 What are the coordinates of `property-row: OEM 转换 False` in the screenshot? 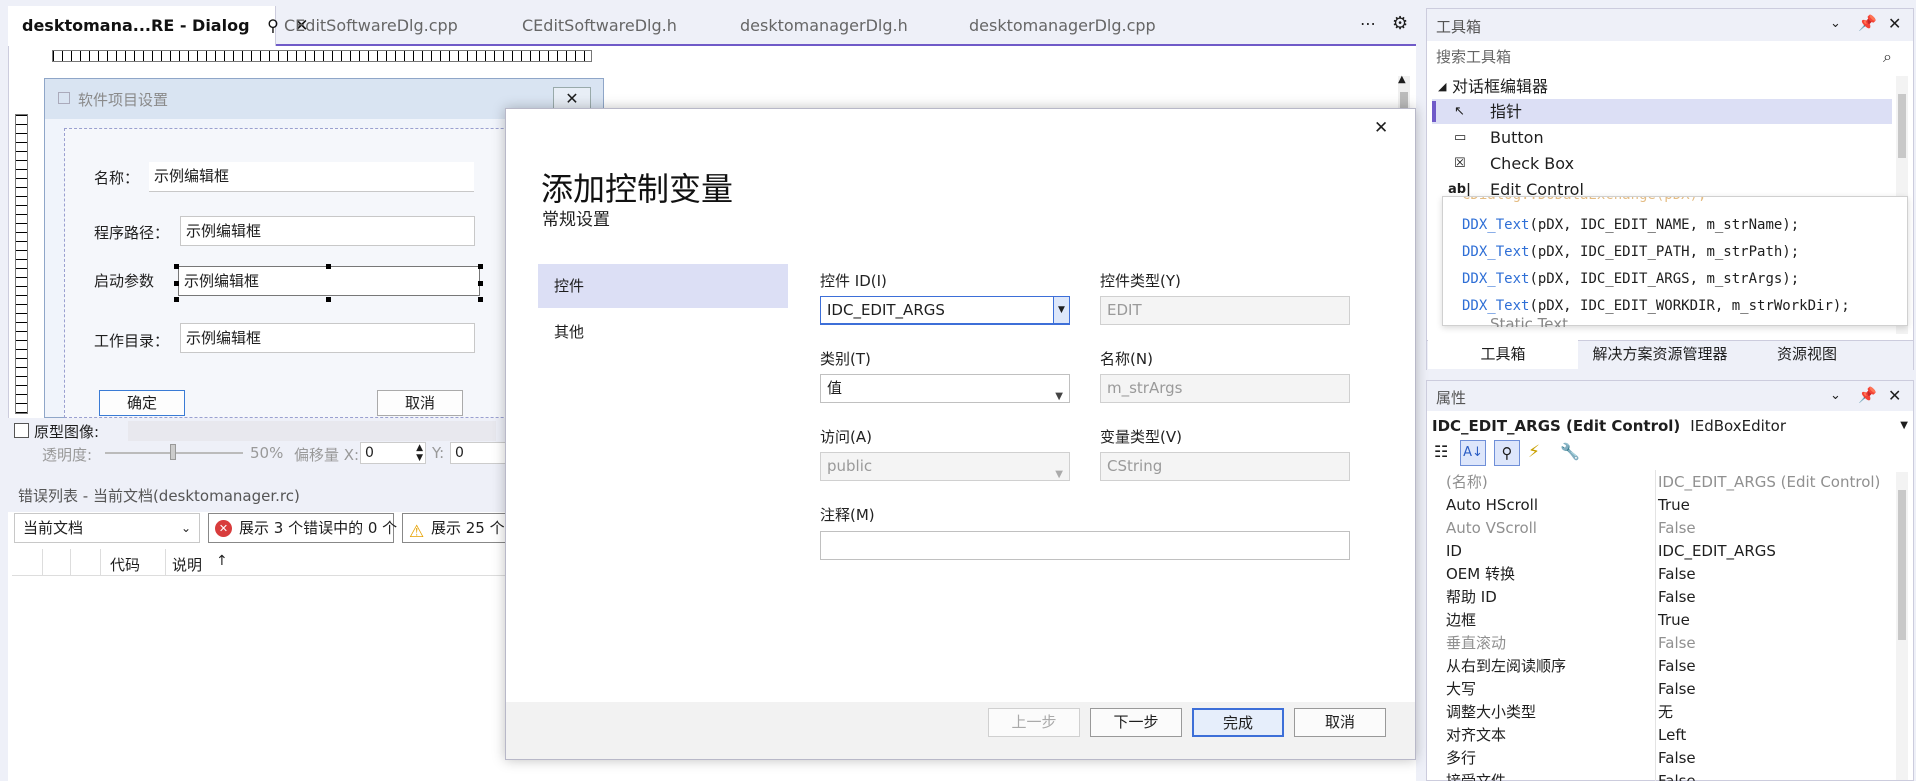 It's located at (1669, 574).